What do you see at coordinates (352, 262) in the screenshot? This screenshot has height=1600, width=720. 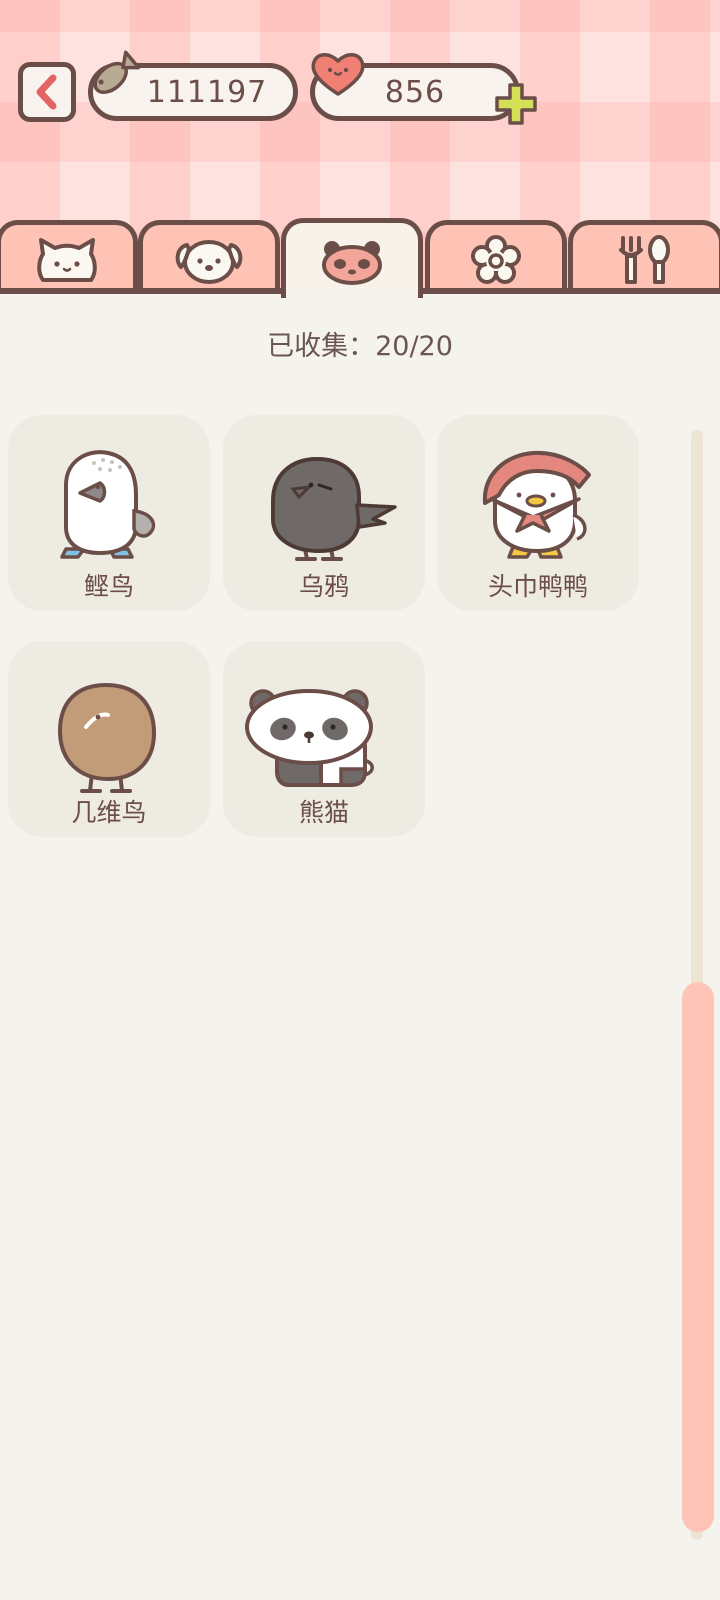 I see `panda-face-icon` at bounding box center [352, 262].